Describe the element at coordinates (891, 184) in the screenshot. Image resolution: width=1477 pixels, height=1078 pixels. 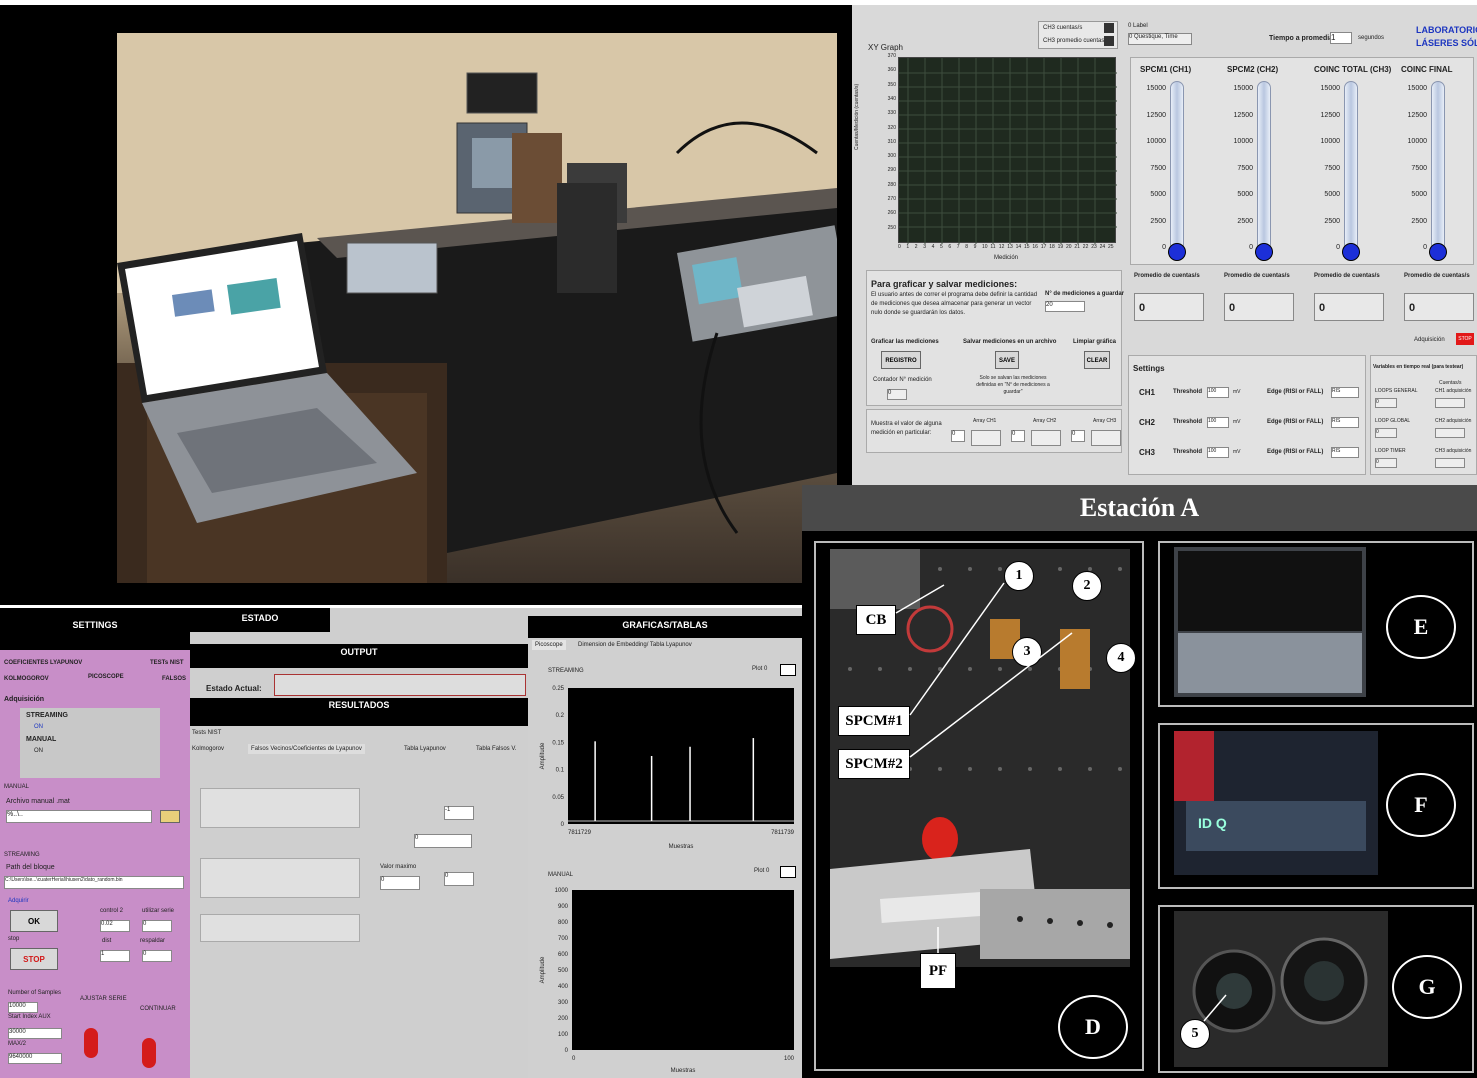
I see `y-tick-label: 280` at that location.